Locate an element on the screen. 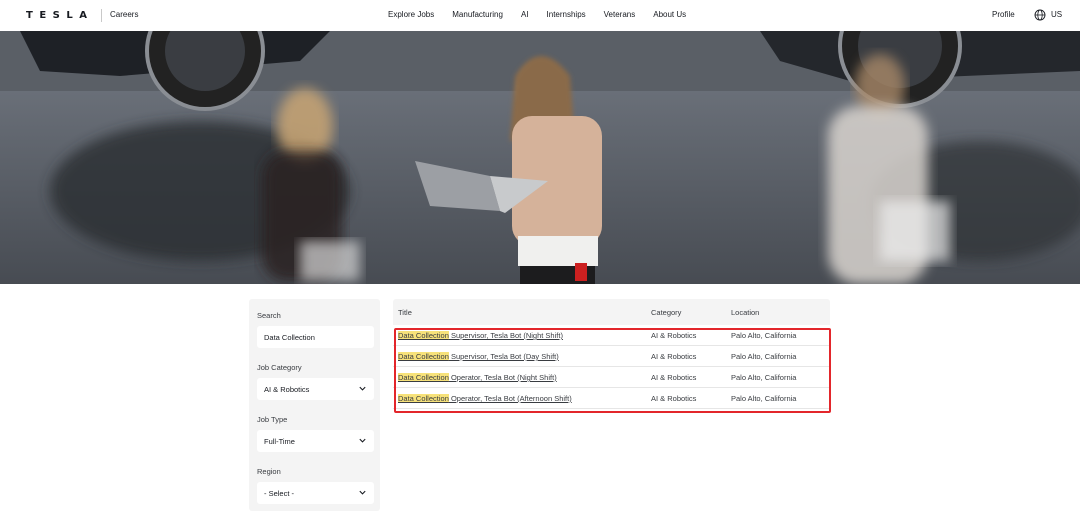 The width and height of the screenshot is (1080, 511). logo-divider is located at coordinates (101, 15).